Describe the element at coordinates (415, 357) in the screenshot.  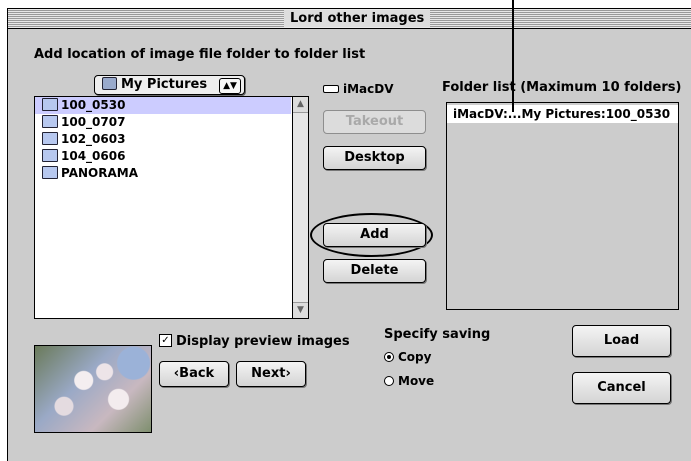
I see `copy-radio-label: Copy` at that location.